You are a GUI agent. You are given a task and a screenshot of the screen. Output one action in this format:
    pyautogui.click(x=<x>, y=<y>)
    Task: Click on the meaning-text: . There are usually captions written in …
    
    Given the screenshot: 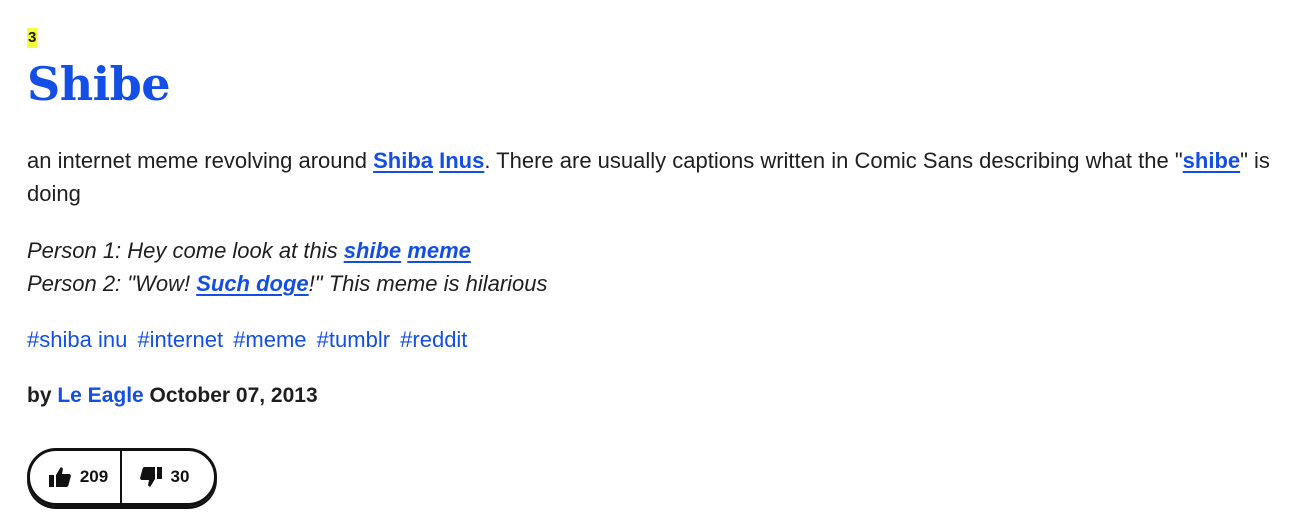 What is the action you would take?
    pyautogui.click(x=833, y=160)
    